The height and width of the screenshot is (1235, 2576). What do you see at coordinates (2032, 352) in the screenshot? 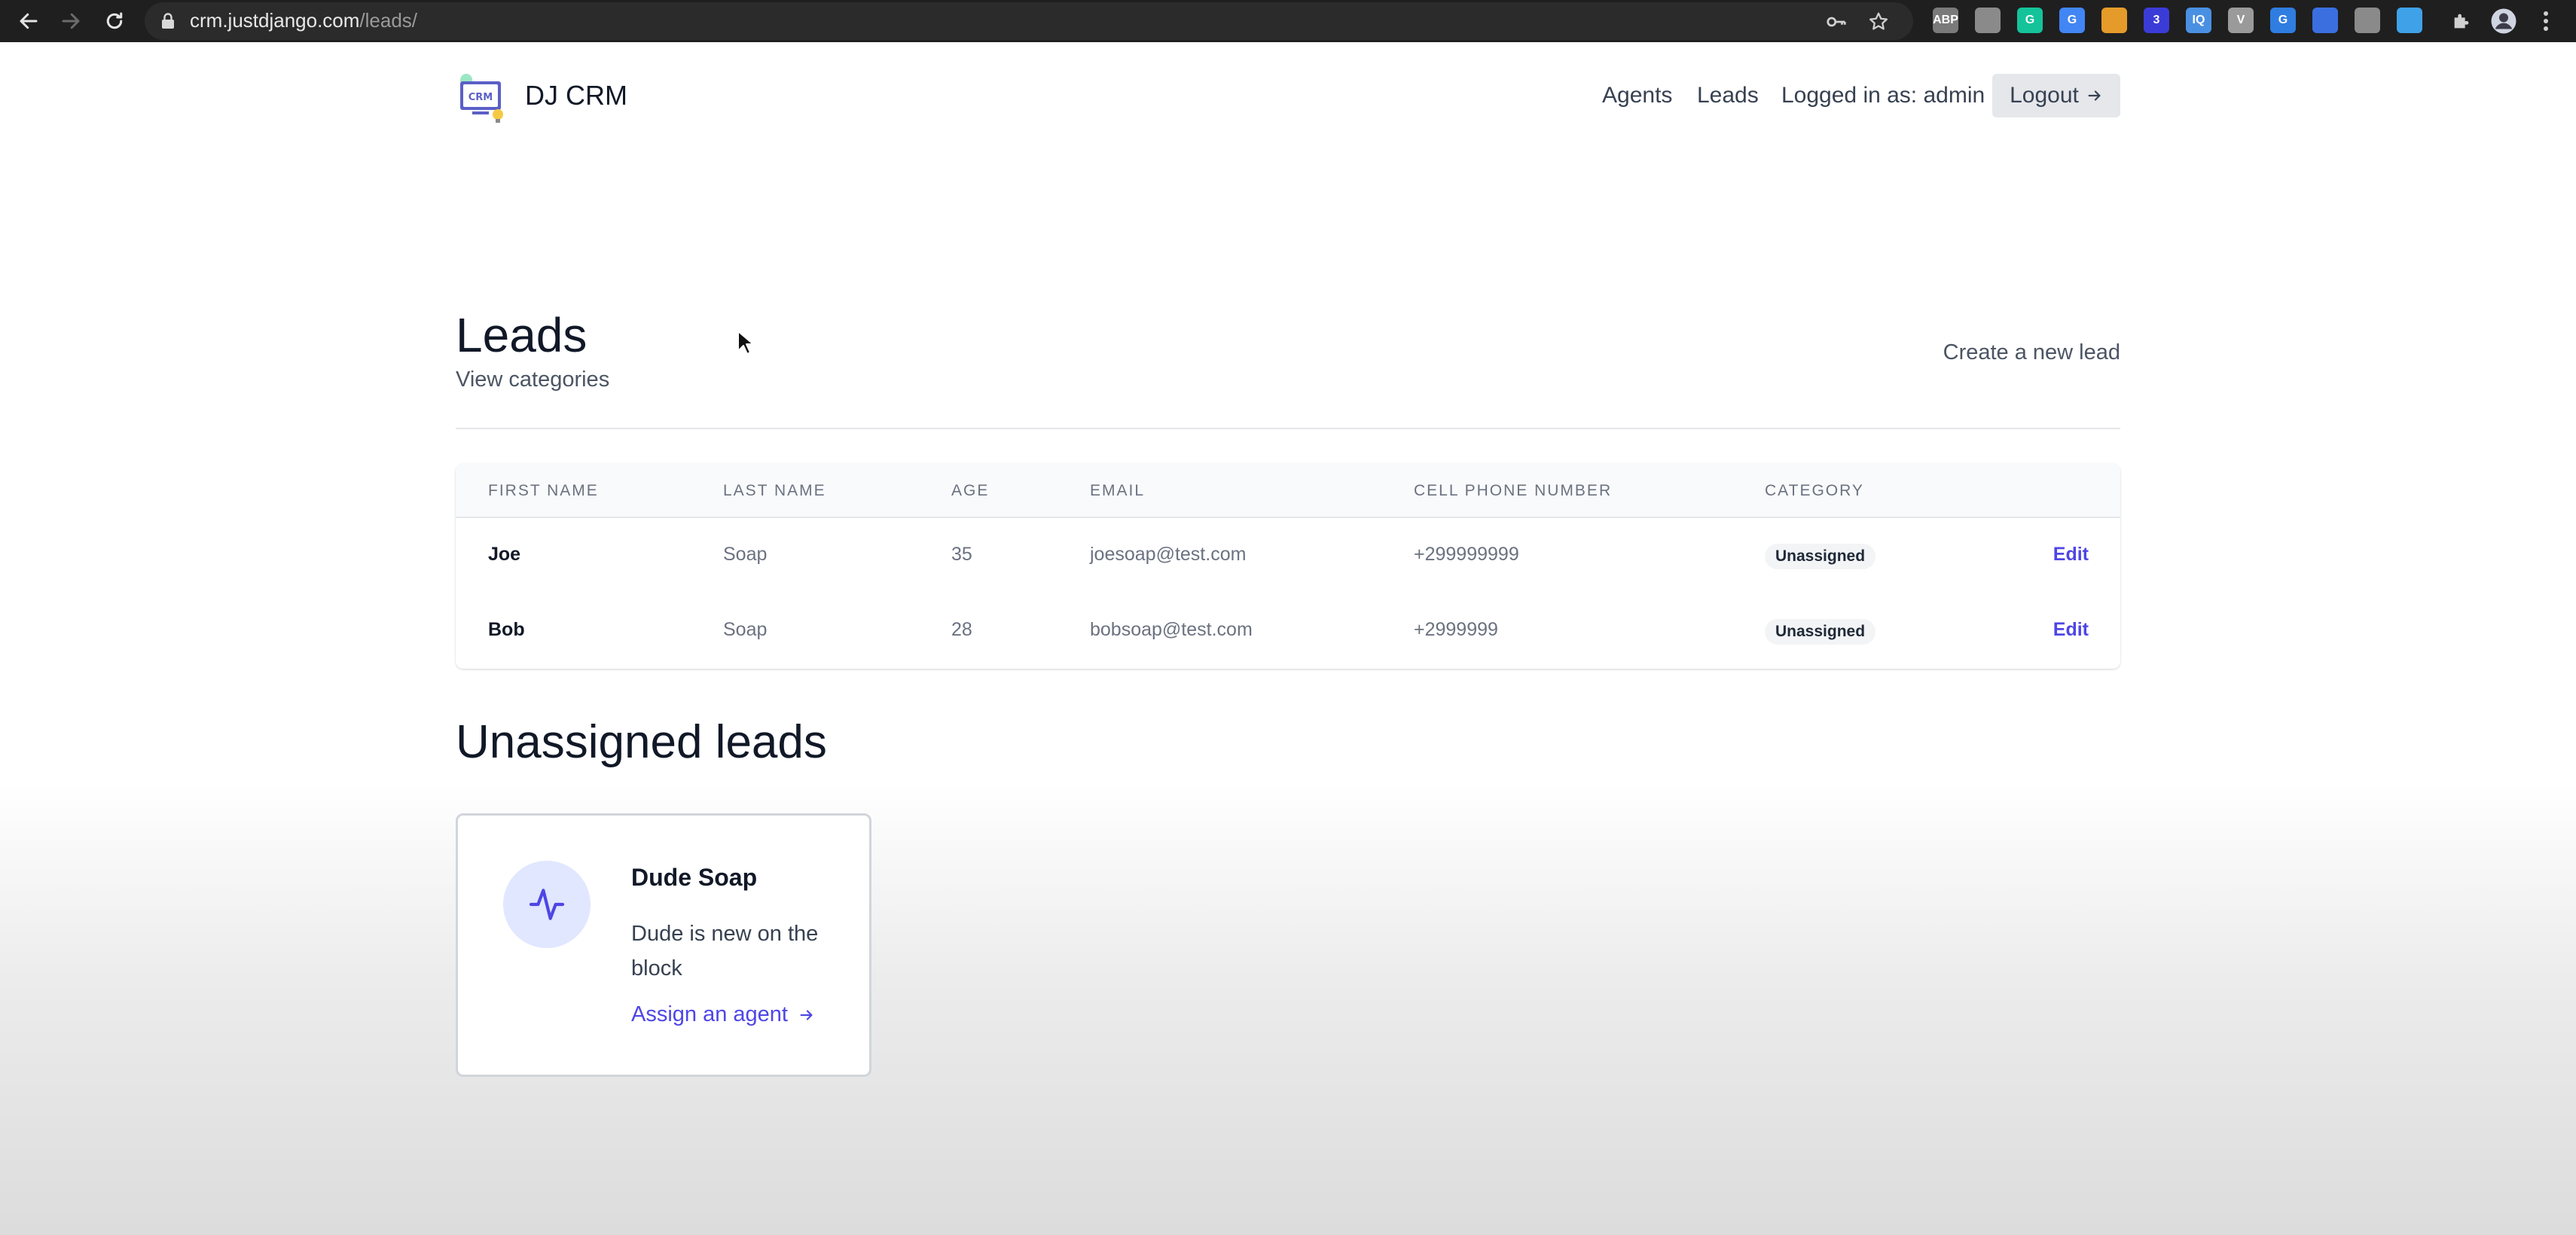
I see `create-lead-link: Create a new lead` at bounding box center [2032, 352].